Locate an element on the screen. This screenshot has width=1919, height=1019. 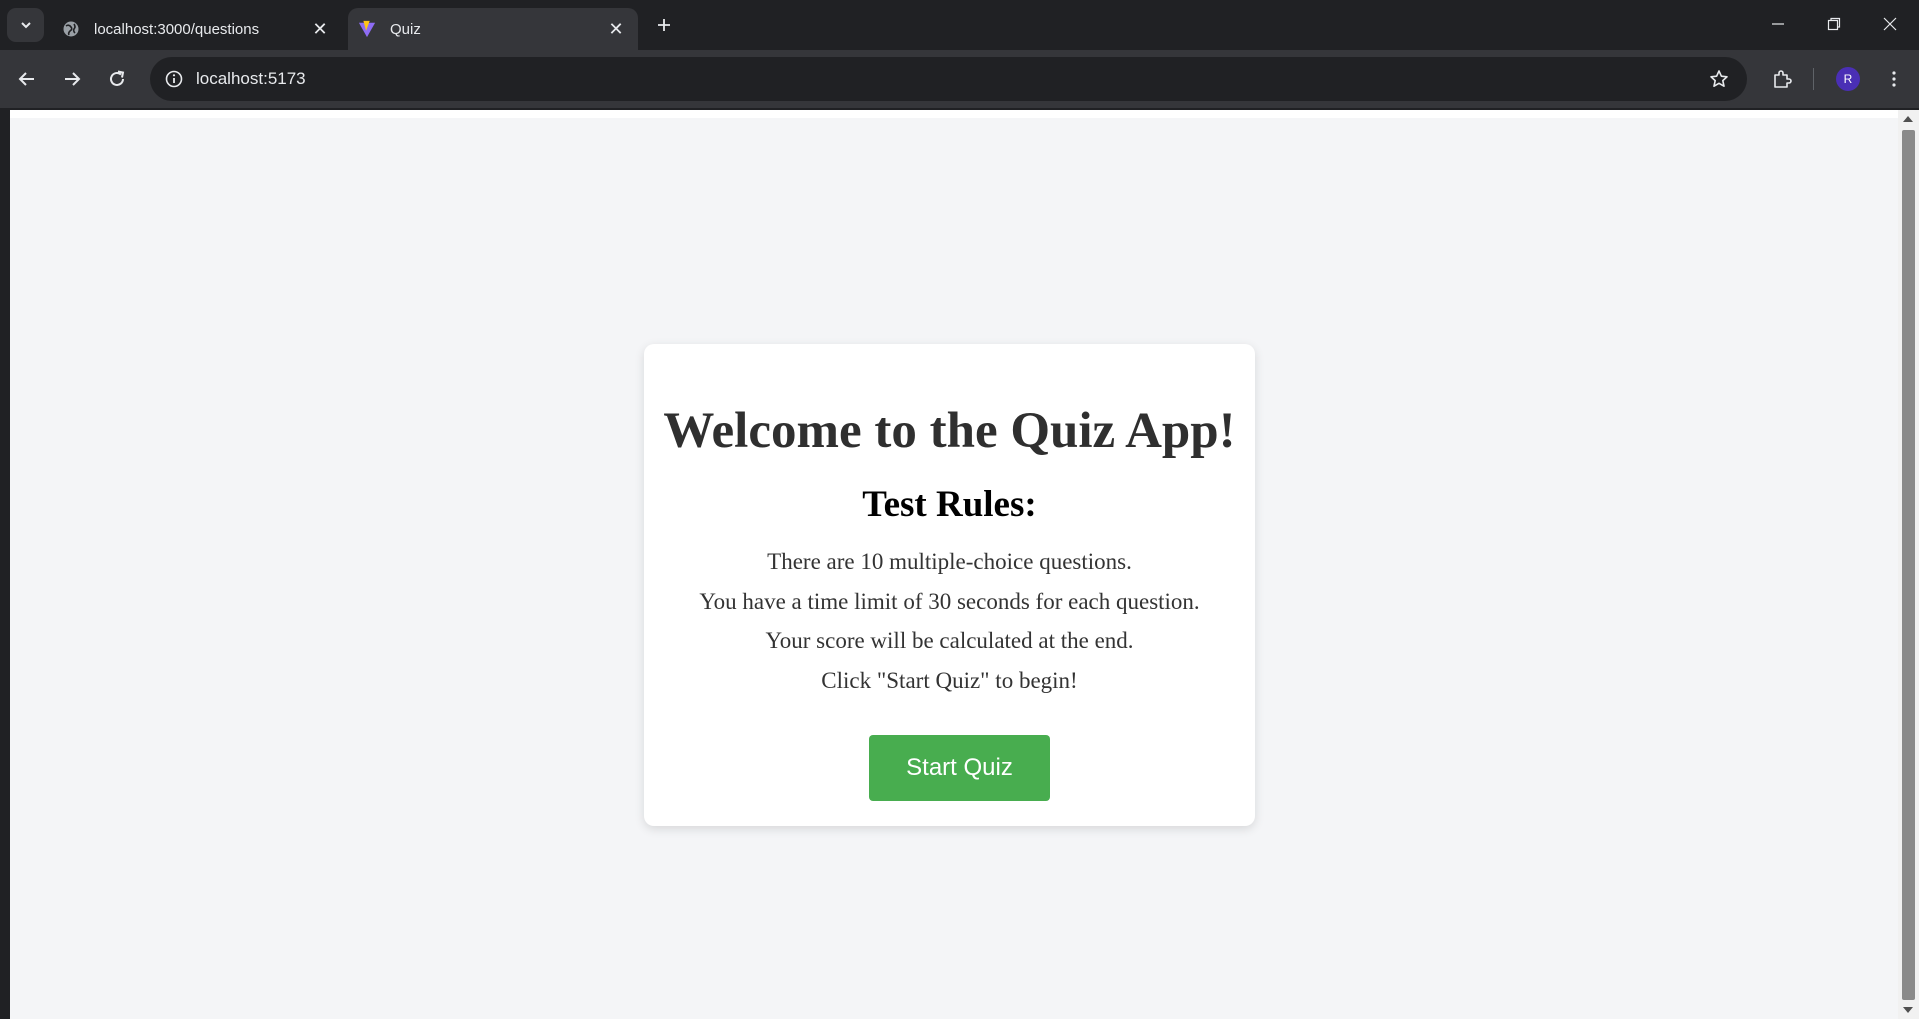
chevron-down-icon is located at coordinates (25, 25).